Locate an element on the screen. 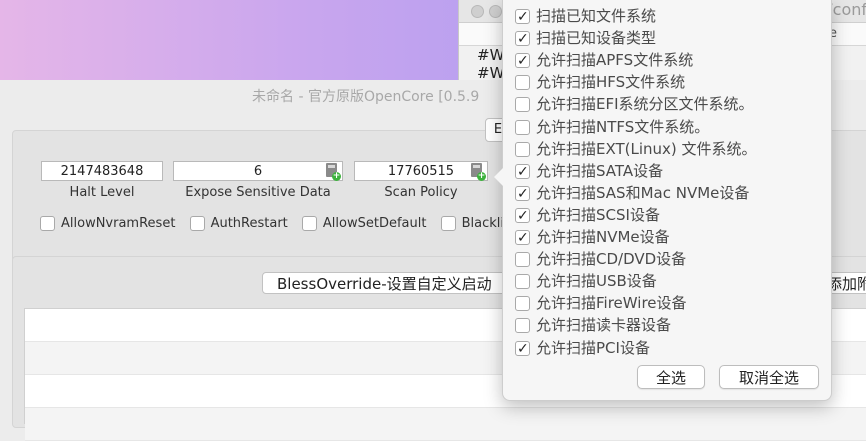 This screenshot has width=866, height=441. expose-sensitive-data-field: 6 + is located at coordinates (258, 171).